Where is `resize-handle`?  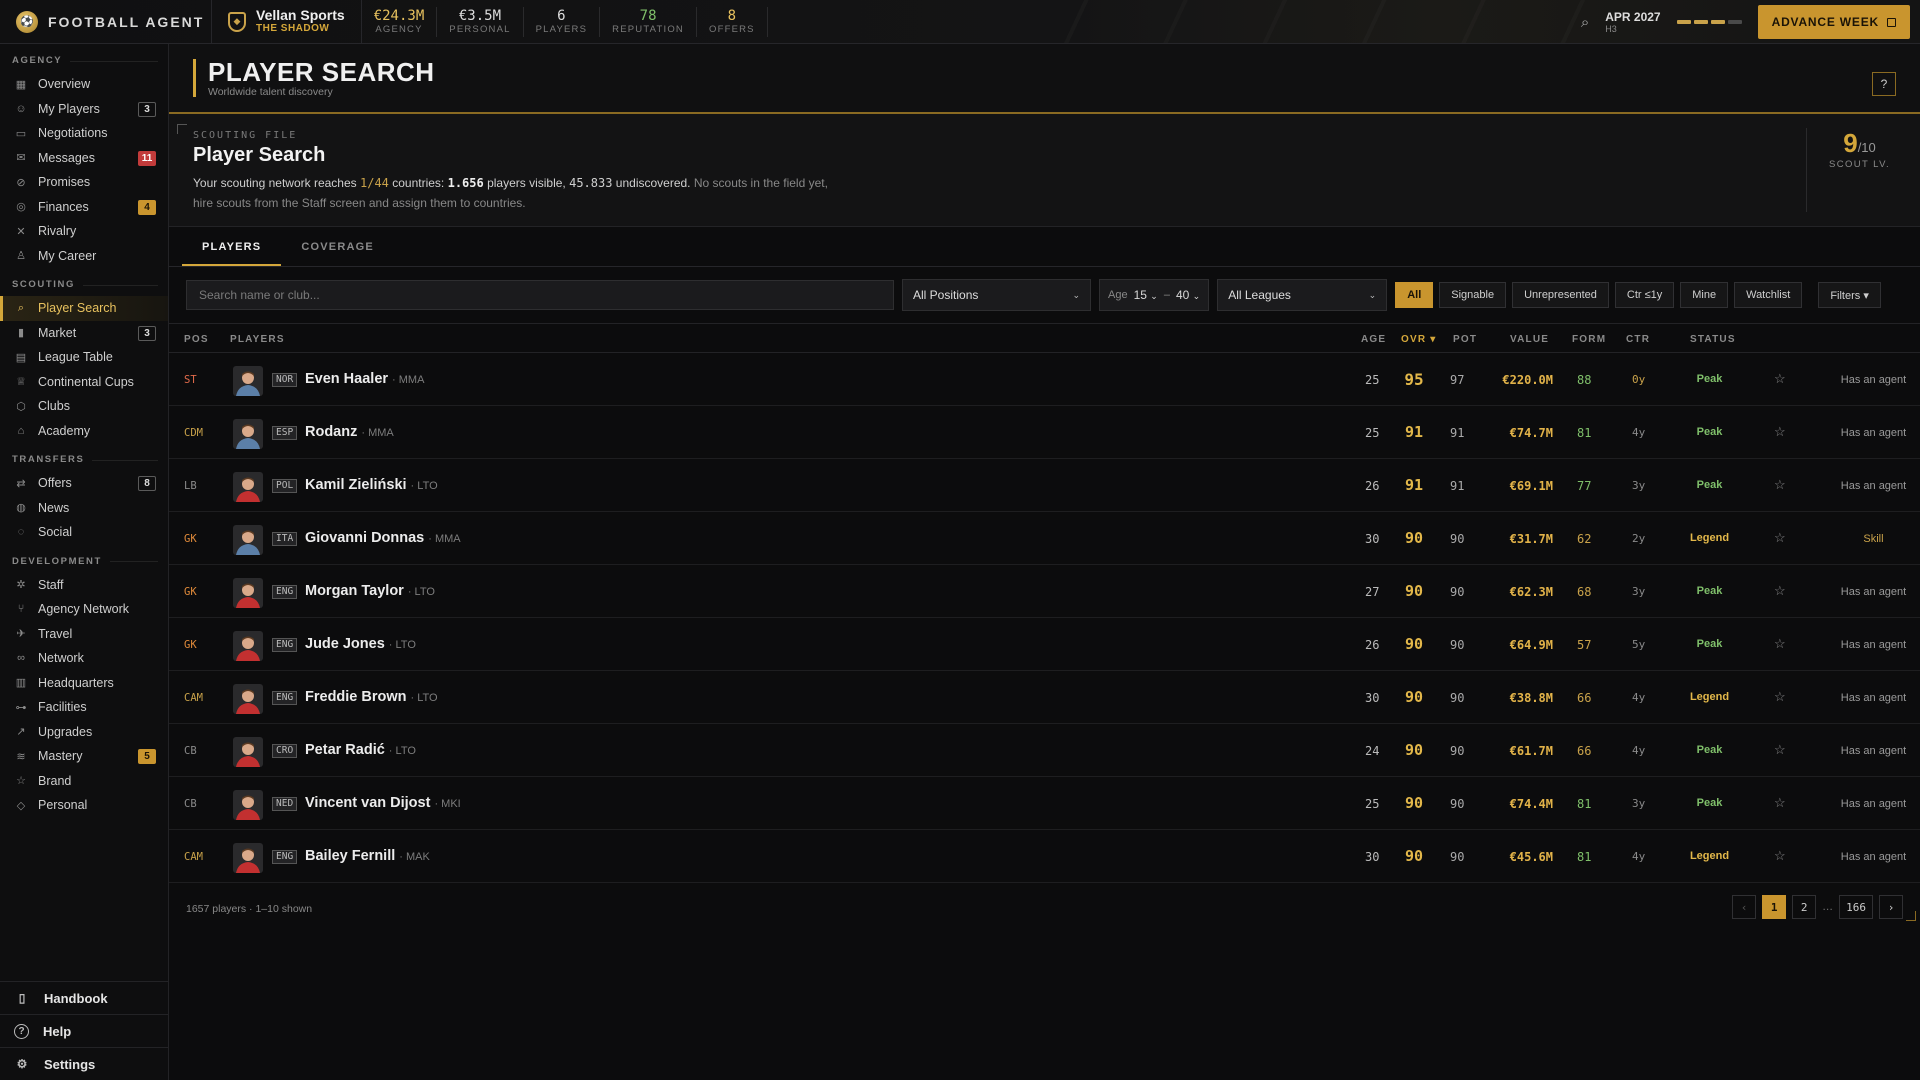
resize-handle is located at coordinates (1911, 916).